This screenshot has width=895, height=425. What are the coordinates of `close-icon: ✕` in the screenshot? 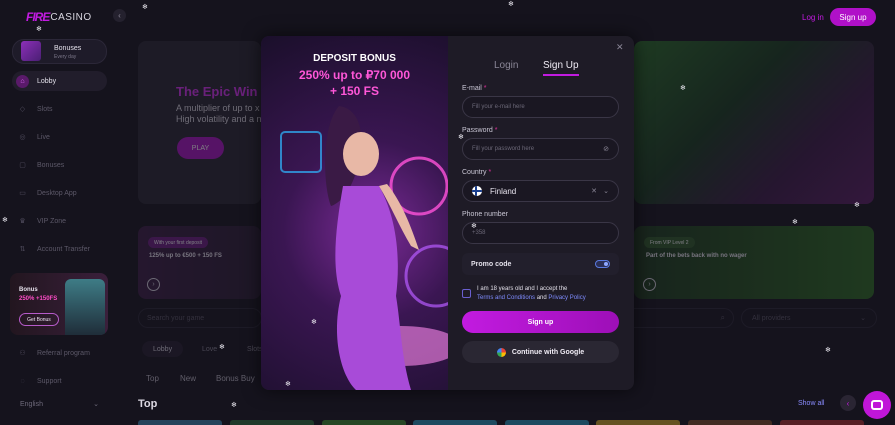 It's located at (620, 47).